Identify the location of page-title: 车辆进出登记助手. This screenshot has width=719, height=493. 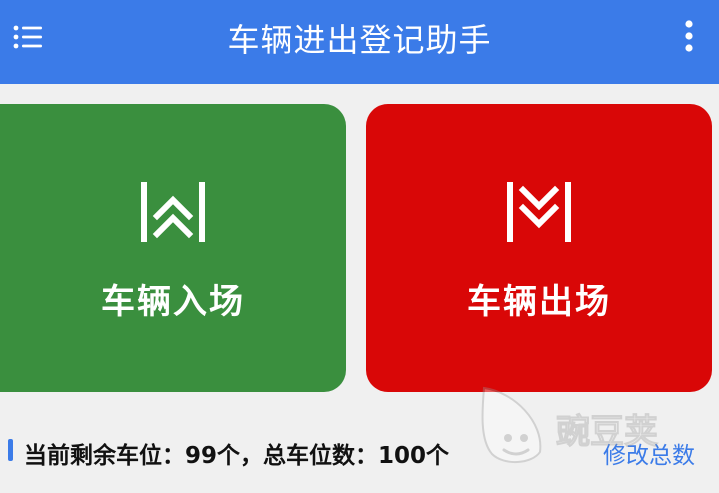
(359, 40).